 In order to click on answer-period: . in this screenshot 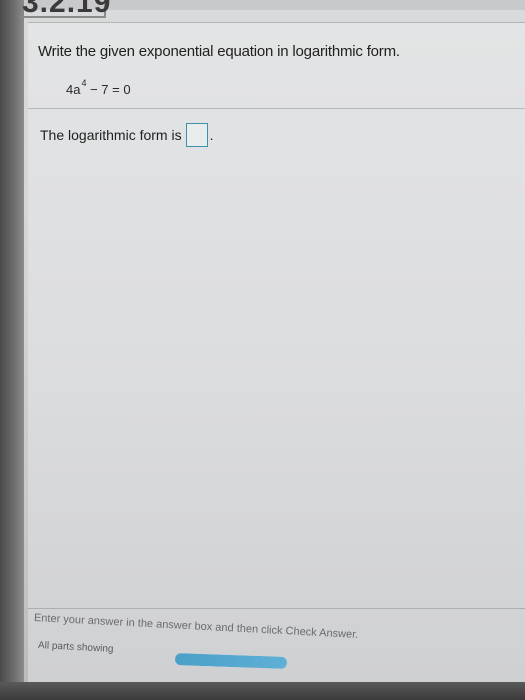, I will do `click(211, 135)`.